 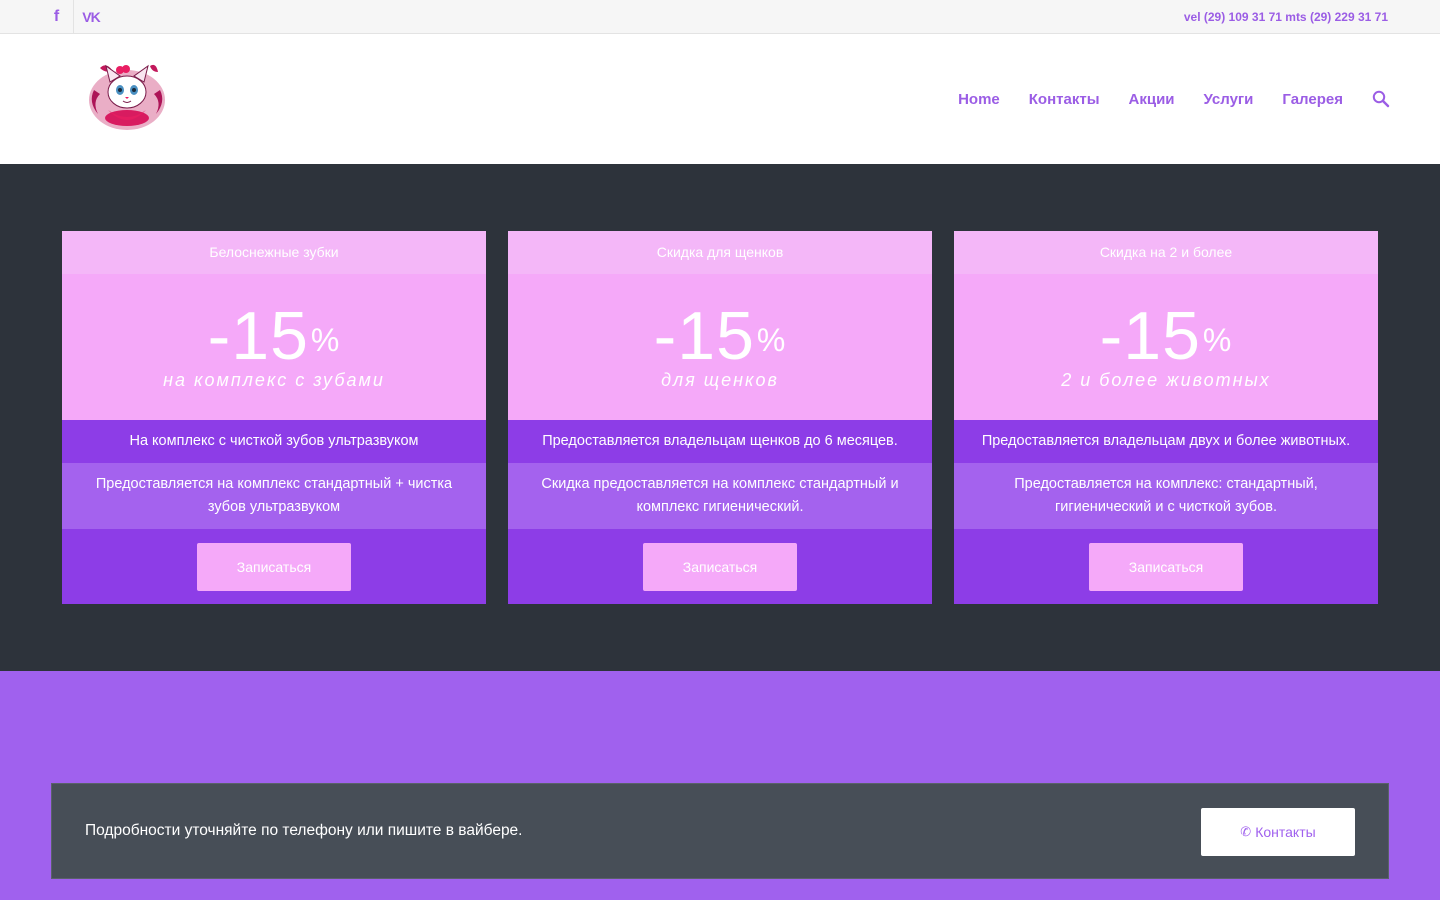 I want to click on card-title: Белоснежные зубки, so click(x=274, y=252).